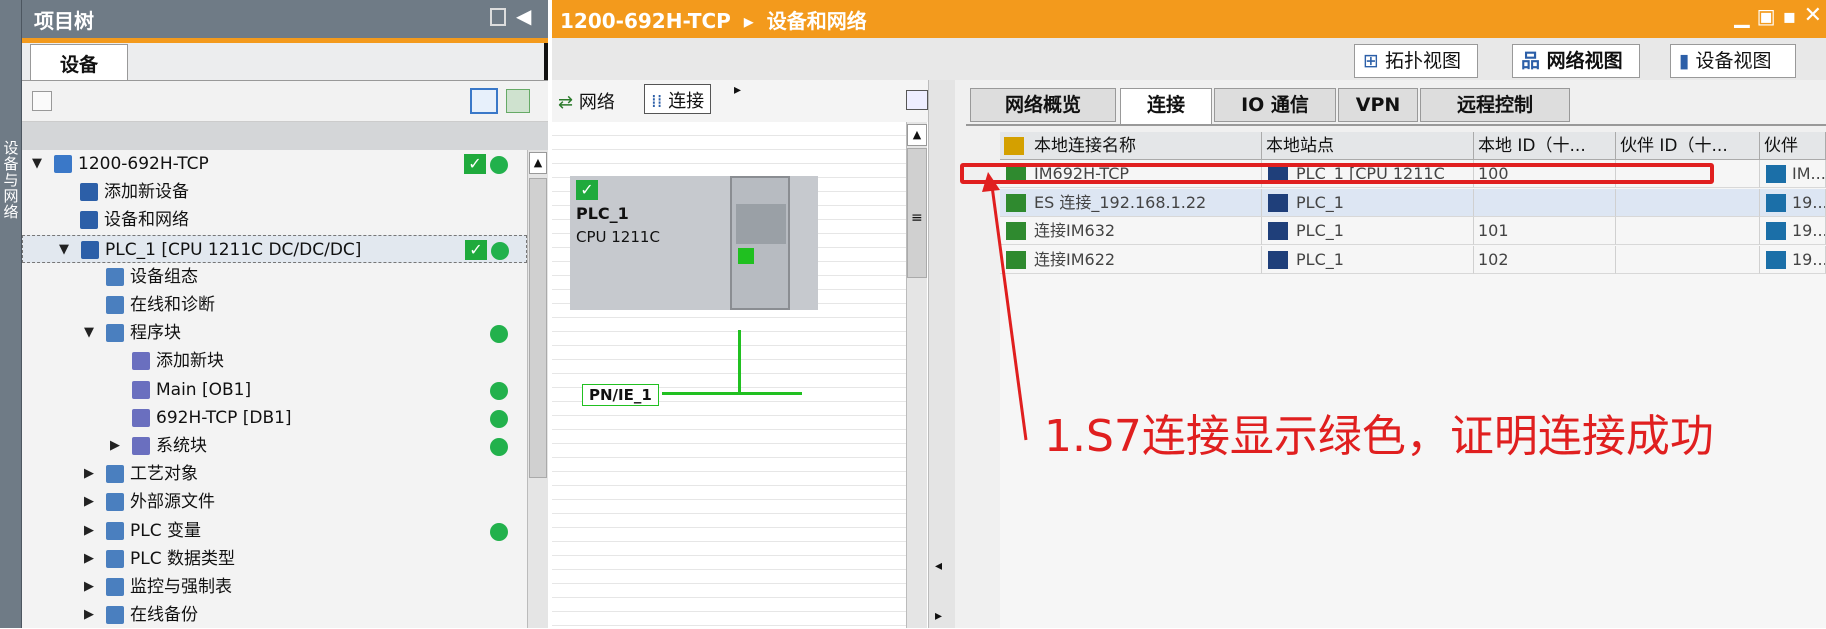  What do you see at coordinates (1379, 436) in the screenshot?
I see `annotation-text: 1.S7连接显示绿色，证明连接成功` at bounding box center [1379, 436].